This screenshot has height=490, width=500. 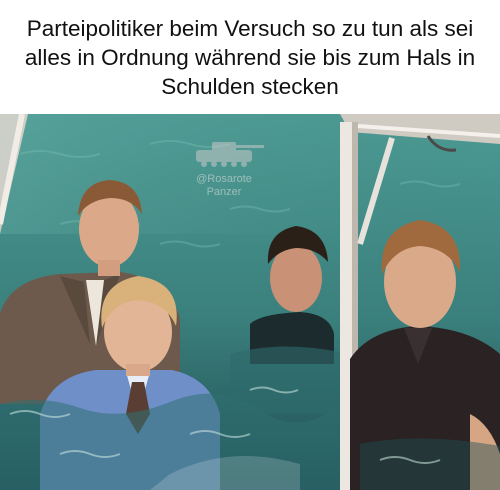 What do you see at coordinates (224, 179) in the screenshot?
I see `watermark-line1: @Rosarote` at bounding box center [224, 179].